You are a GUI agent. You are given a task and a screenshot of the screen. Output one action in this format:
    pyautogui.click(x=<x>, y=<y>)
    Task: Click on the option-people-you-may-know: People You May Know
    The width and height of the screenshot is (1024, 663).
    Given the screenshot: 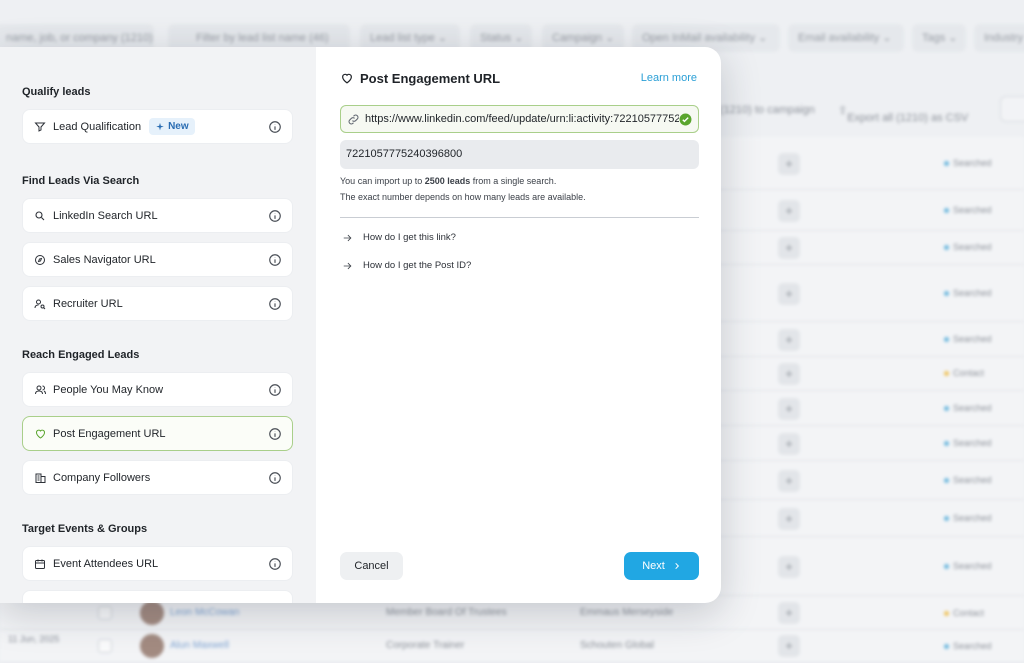 What is the action you would take?
    pyautogui.click(x=157, y=389)
    